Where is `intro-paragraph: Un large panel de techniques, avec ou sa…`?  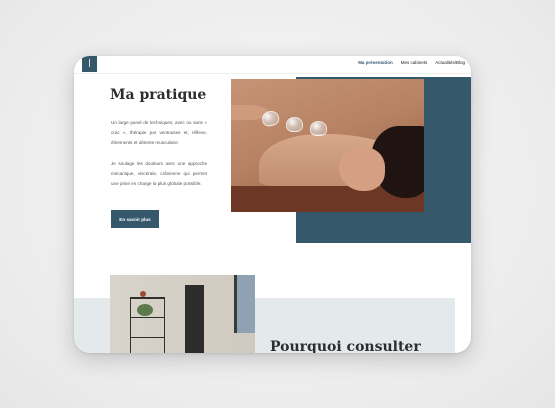
intro-paragraph: Un large panel de techniques, avec ou sa… is located at coordinates (159, 132).